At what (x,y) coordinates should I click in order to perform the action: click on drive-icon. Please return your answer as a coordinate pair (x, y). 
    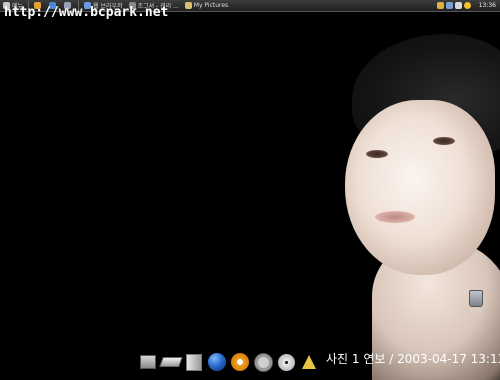
    Looking at the image, I should click on (171, 362).